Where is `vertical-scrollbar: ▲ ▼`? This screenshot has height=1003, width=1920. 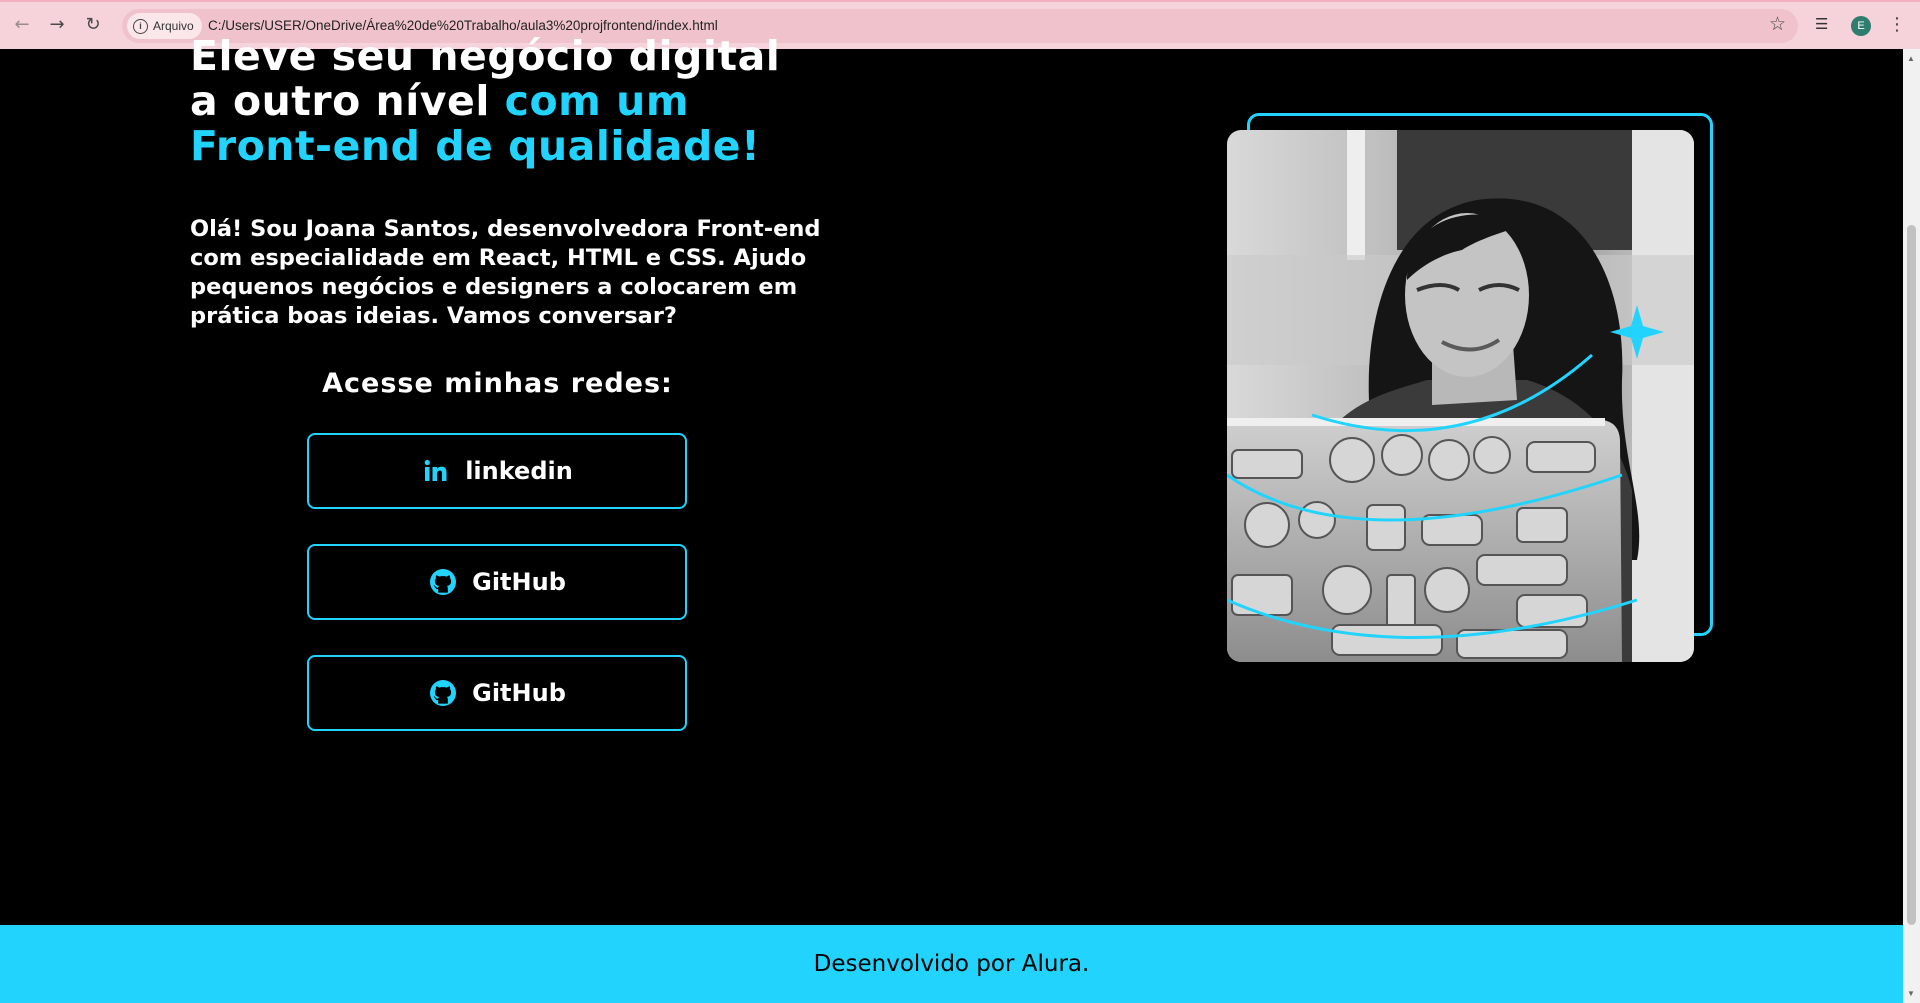 vertical-scrollbar: ▲ ▼ is located at coordinates (1911, 526).